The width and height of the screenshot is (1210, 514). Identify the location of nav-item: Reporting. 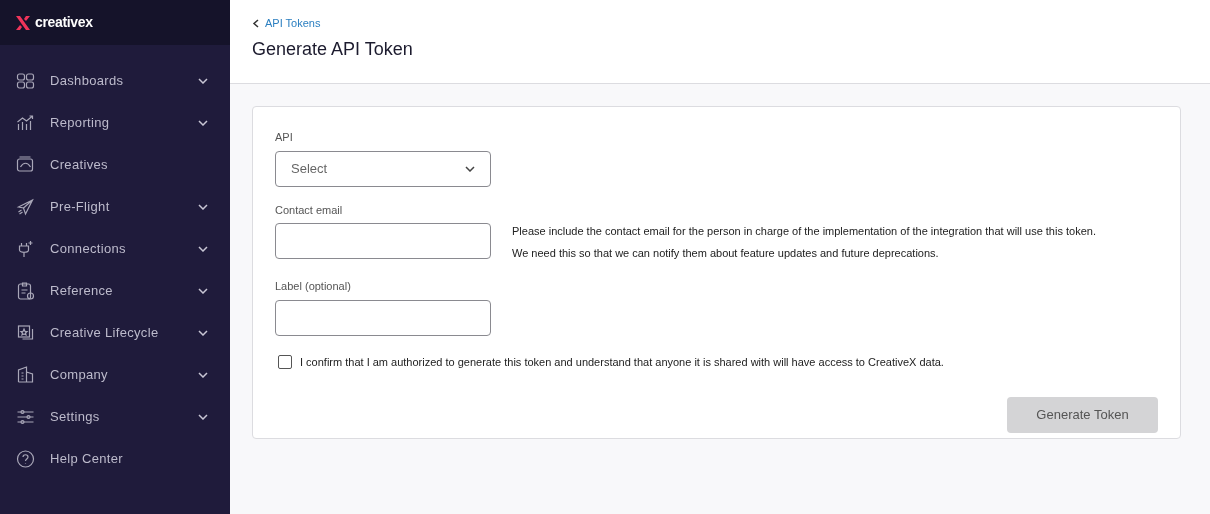
(115, 123).